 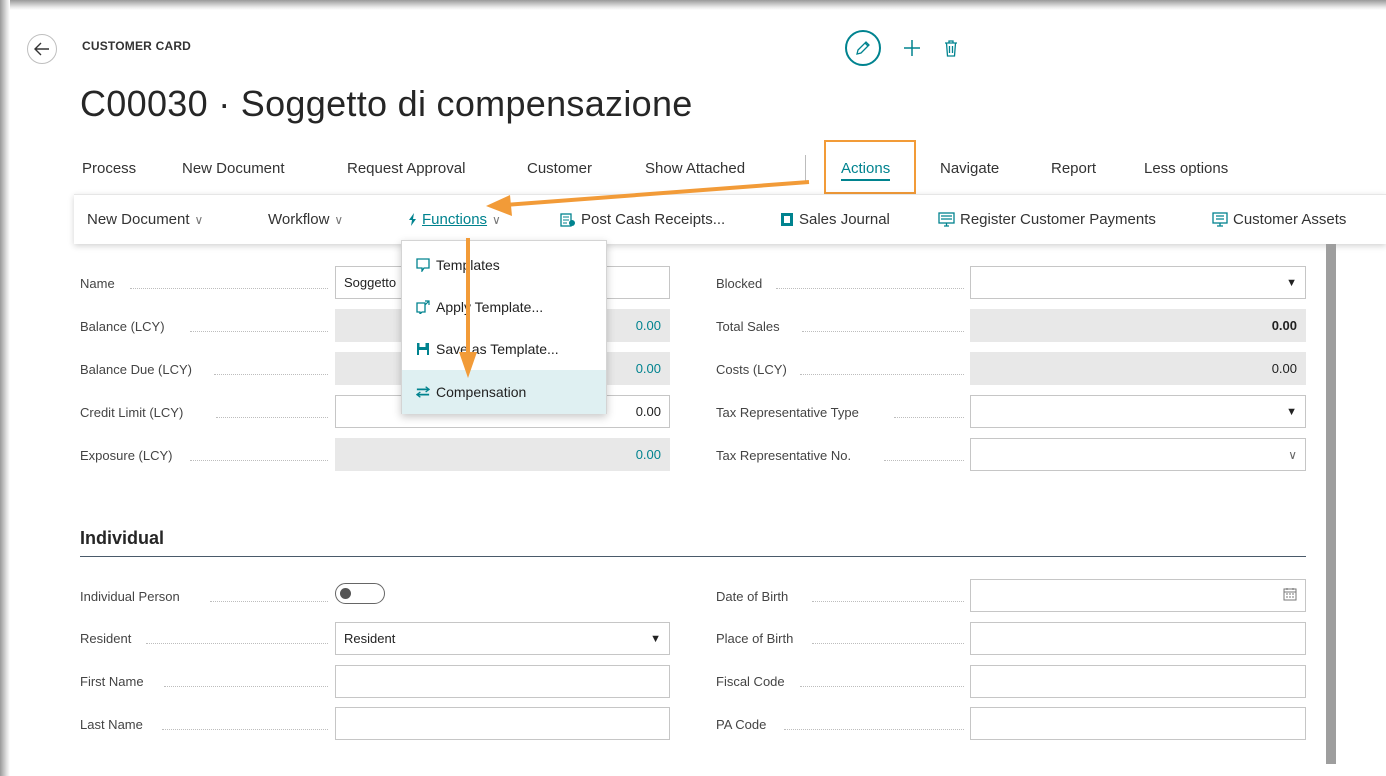 What do you see at coordinates (106, 638) in the screenshot?
I see `resident-label: Resident` at bounding box center [106, 638].